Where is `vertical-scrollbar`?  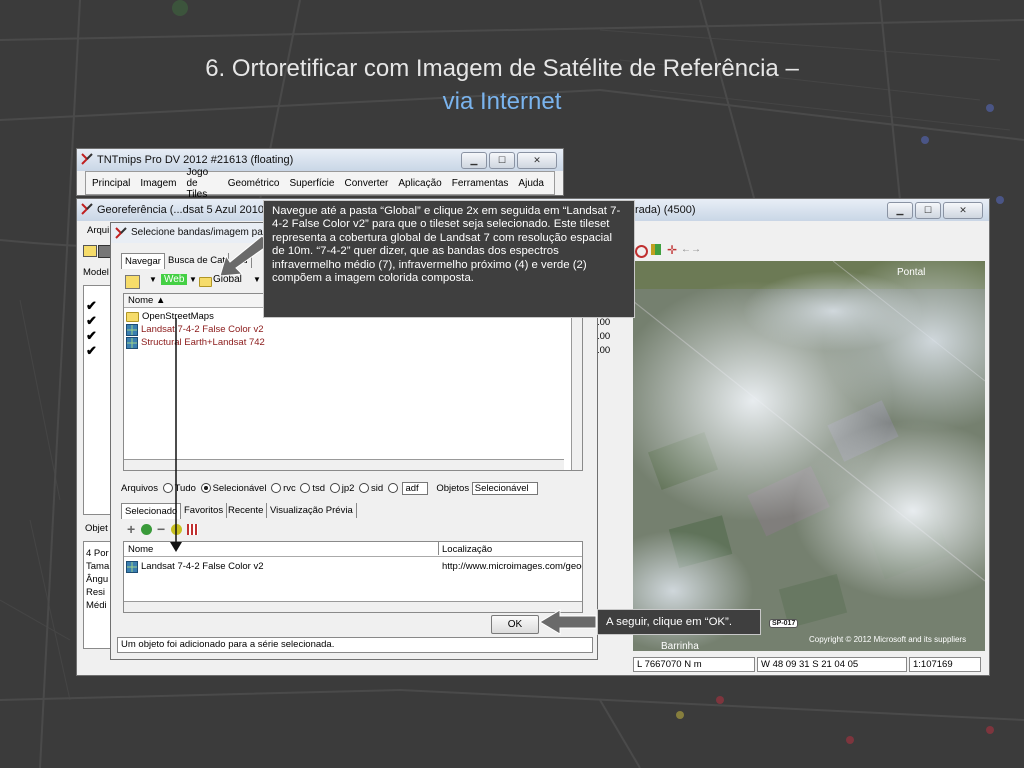 vertical-scrollbar is located at coordinates (576, 382).